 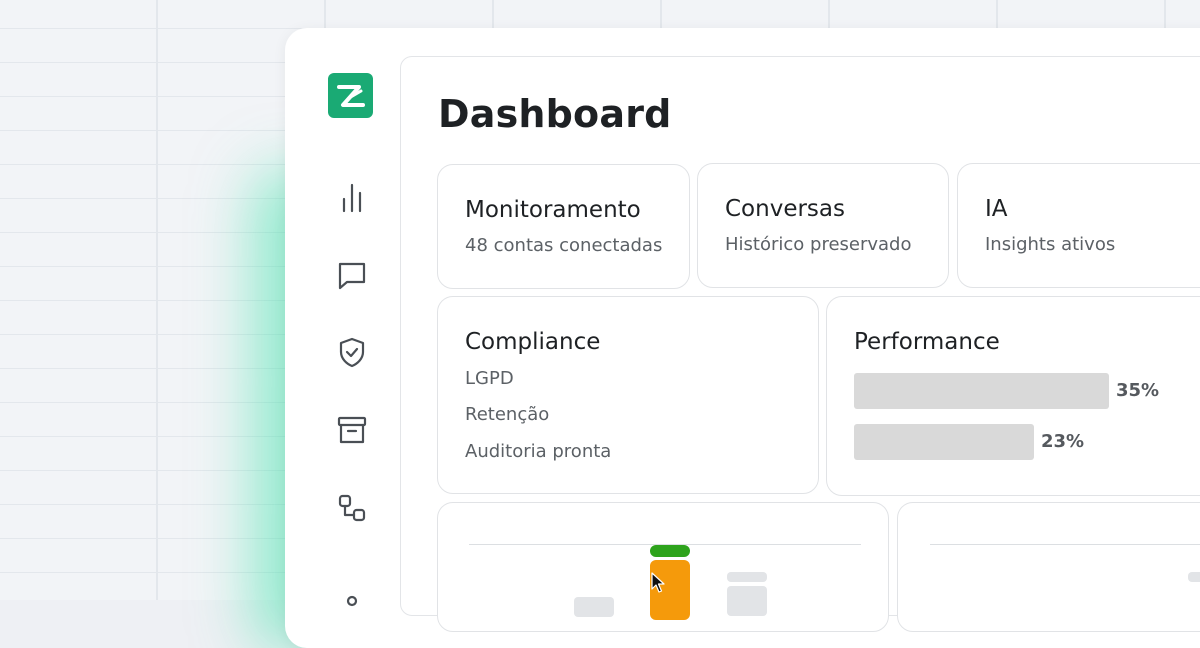 What do you see at coordinates (555, 114) in the screenshot?
I see `page-title: Dashboard` at bounding box center [555, 114].